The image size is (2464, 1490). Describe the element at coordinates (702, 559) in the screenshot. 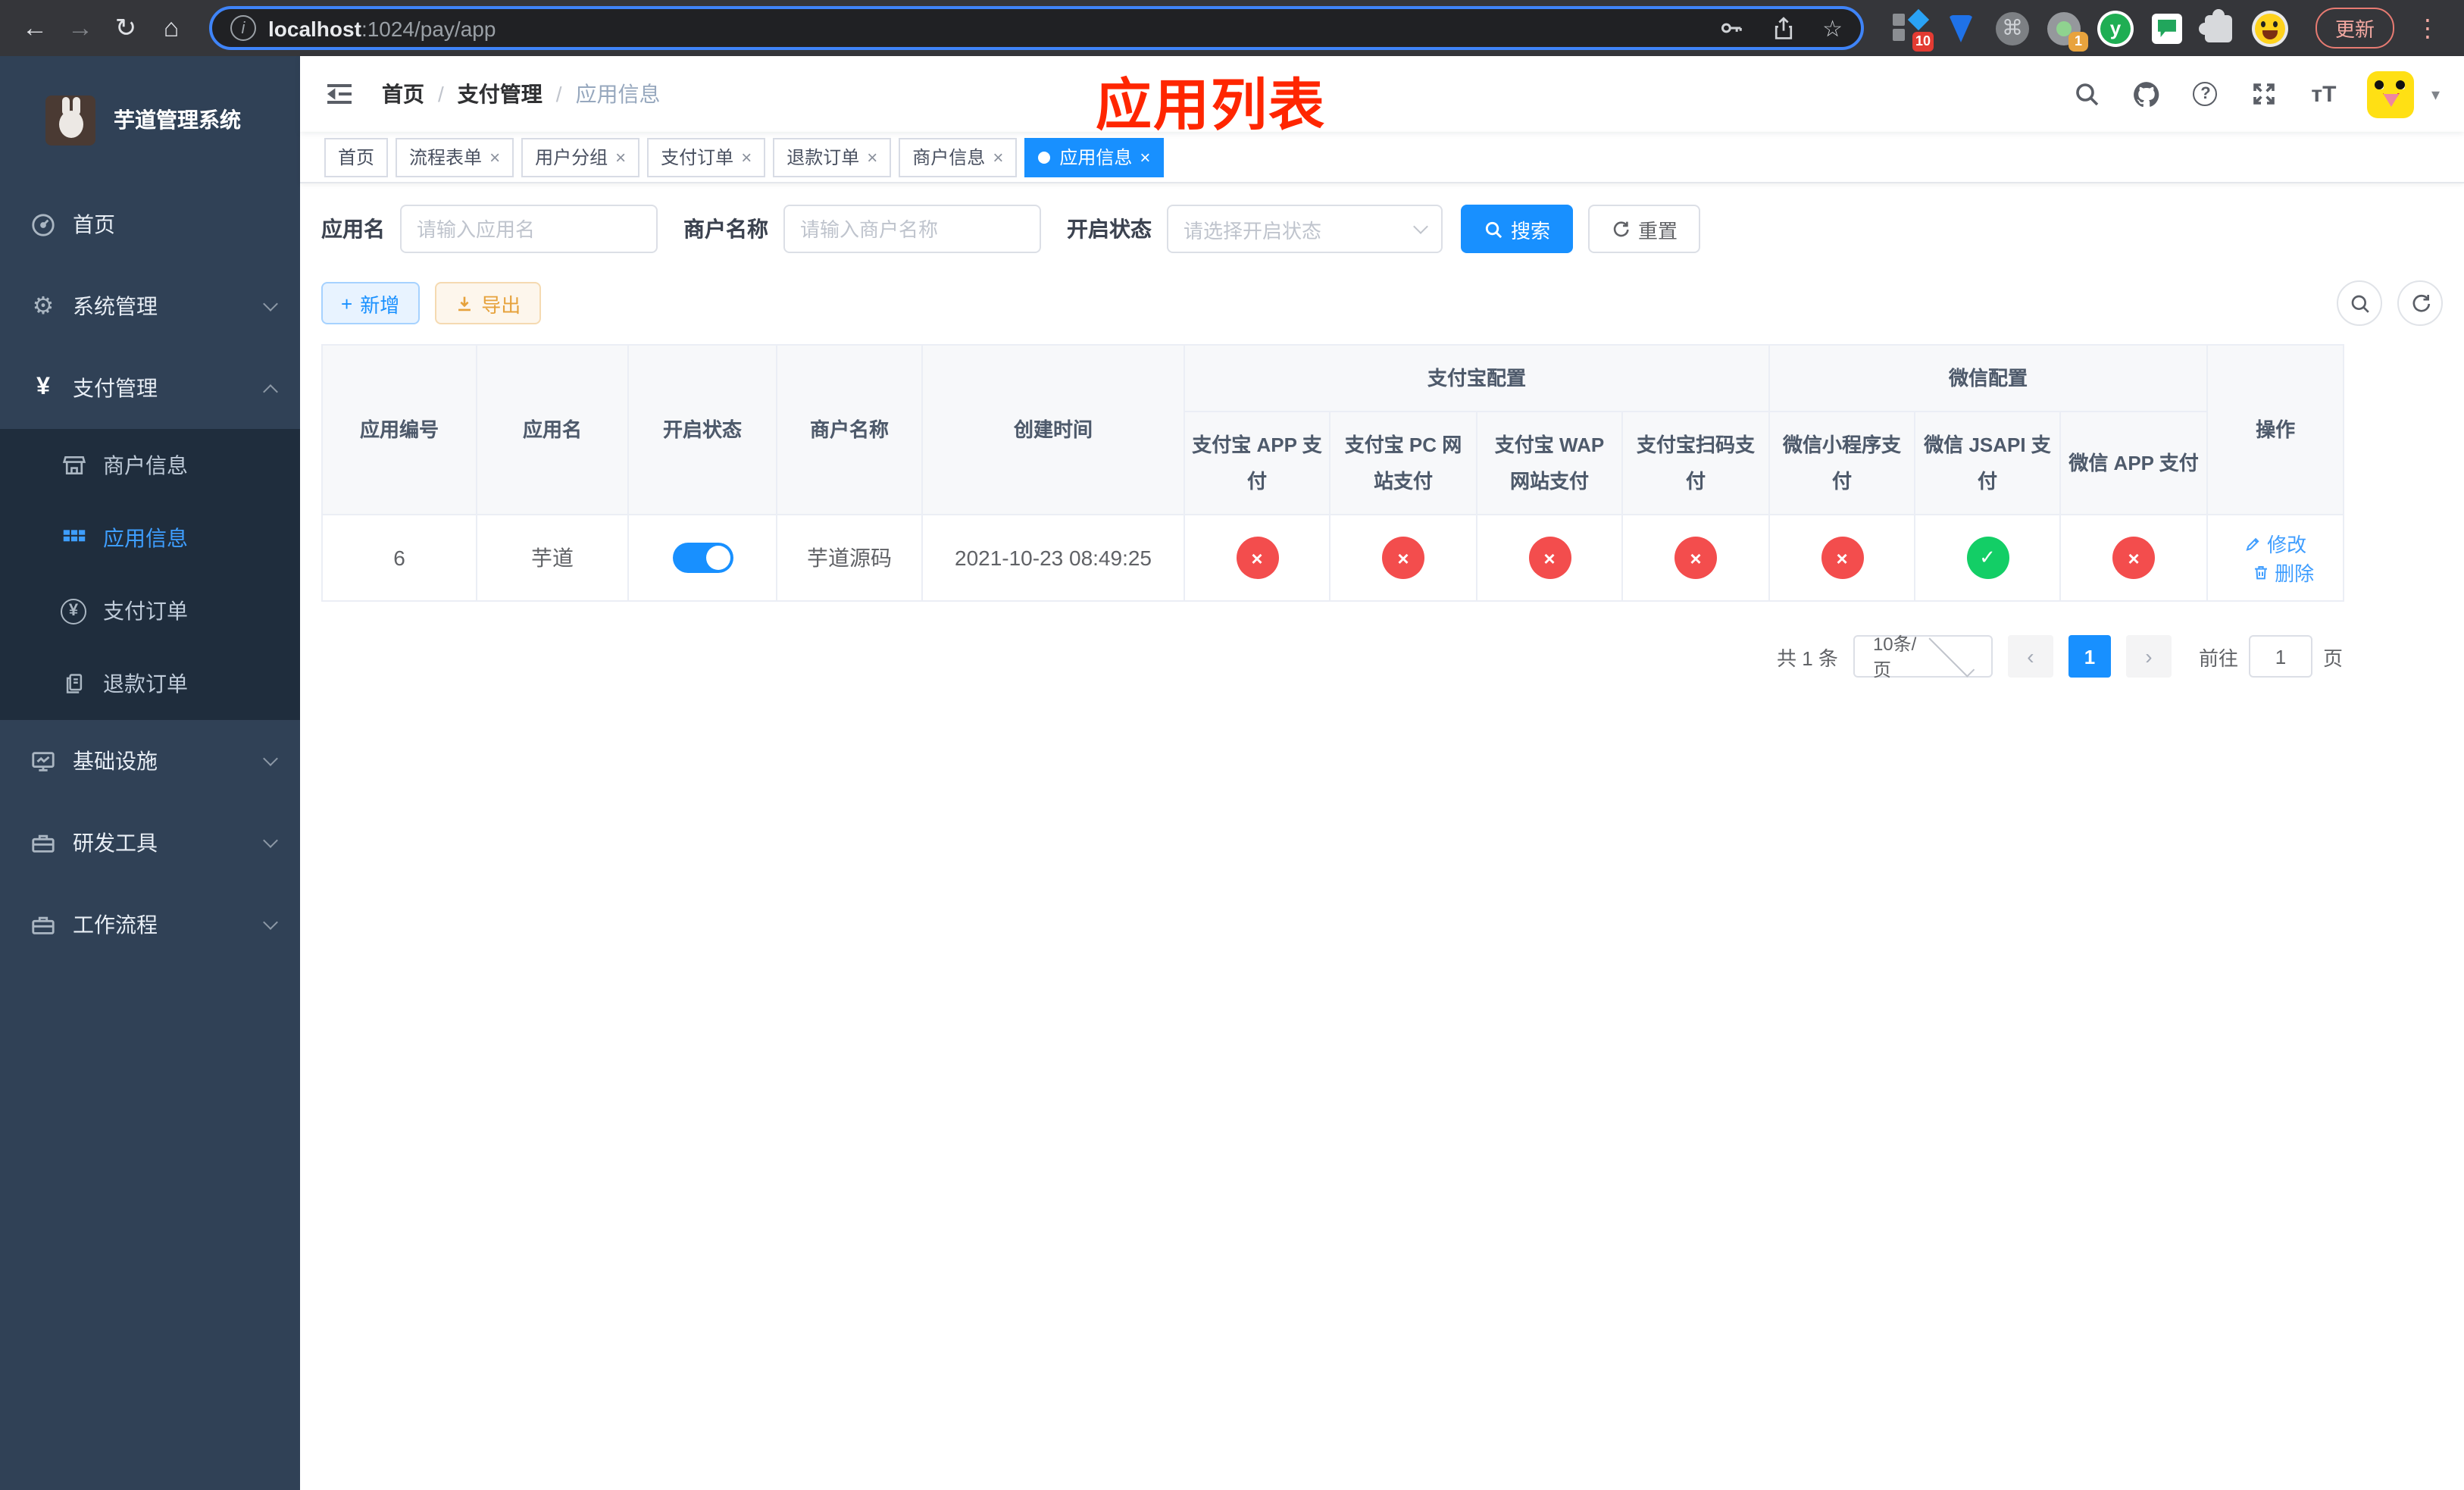

I see `status-toggle` at that location.